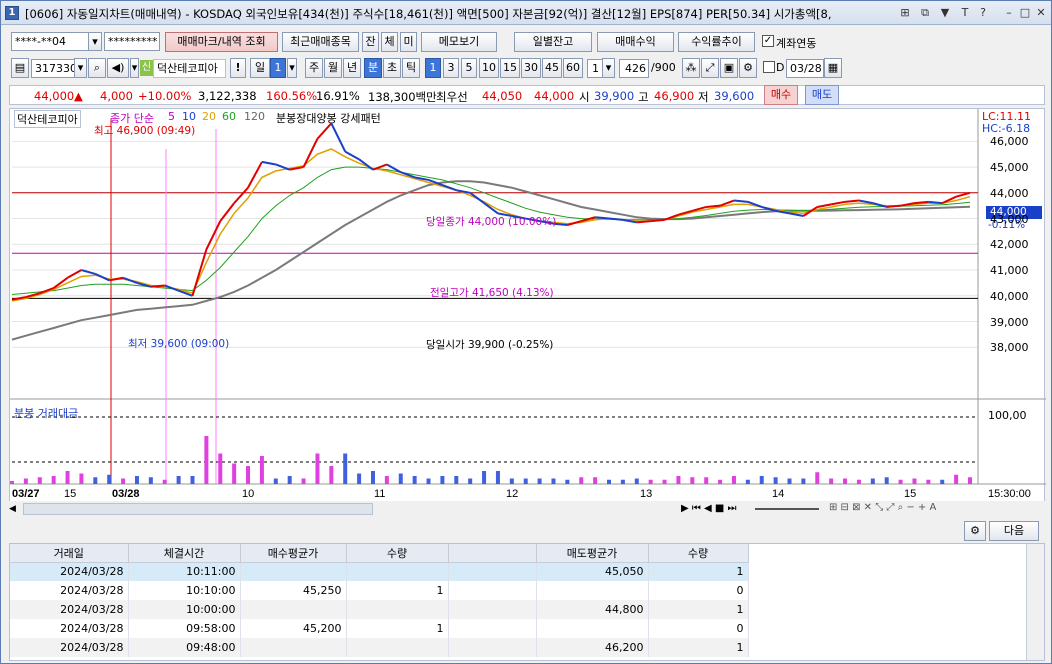 The height and width of the screenshot is (664, 1052). I want to click on chart-scrollbar: ◀ ▶ ⏮ ◀ ■ ⏭ ⊞ ⊟ ⊠ ✕ ⤡ ⤢ ⌕ − + A, so click(527, 509).